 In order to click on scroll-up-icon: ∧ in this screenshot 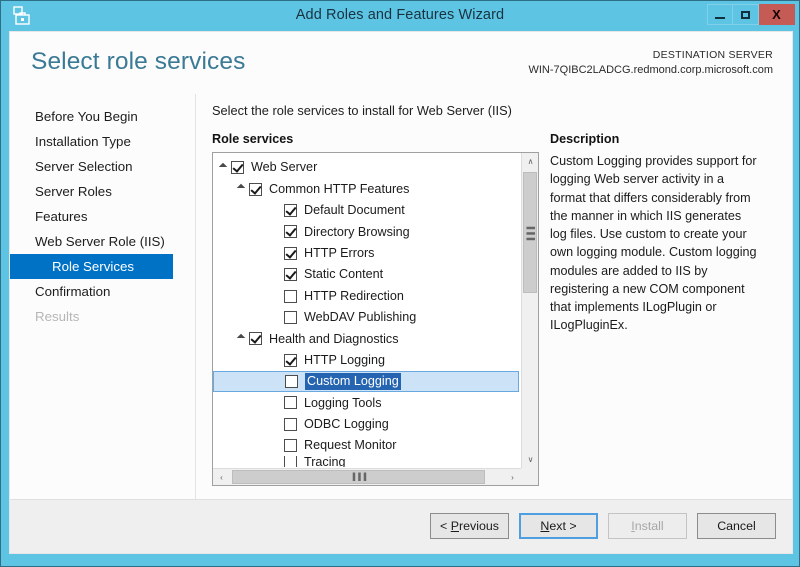, I will do `click(530, 161)`.